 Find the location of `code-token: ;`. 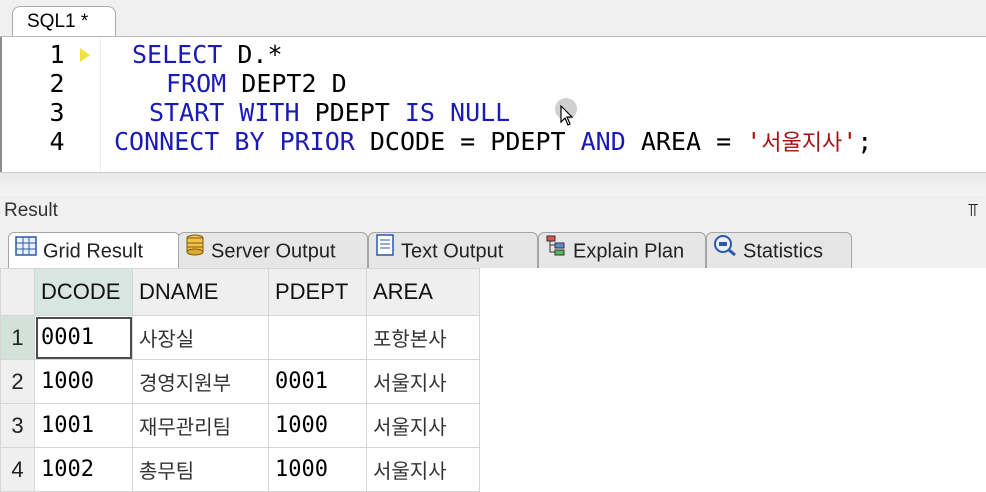

code-token: ; is located at coordinates (865, 141).